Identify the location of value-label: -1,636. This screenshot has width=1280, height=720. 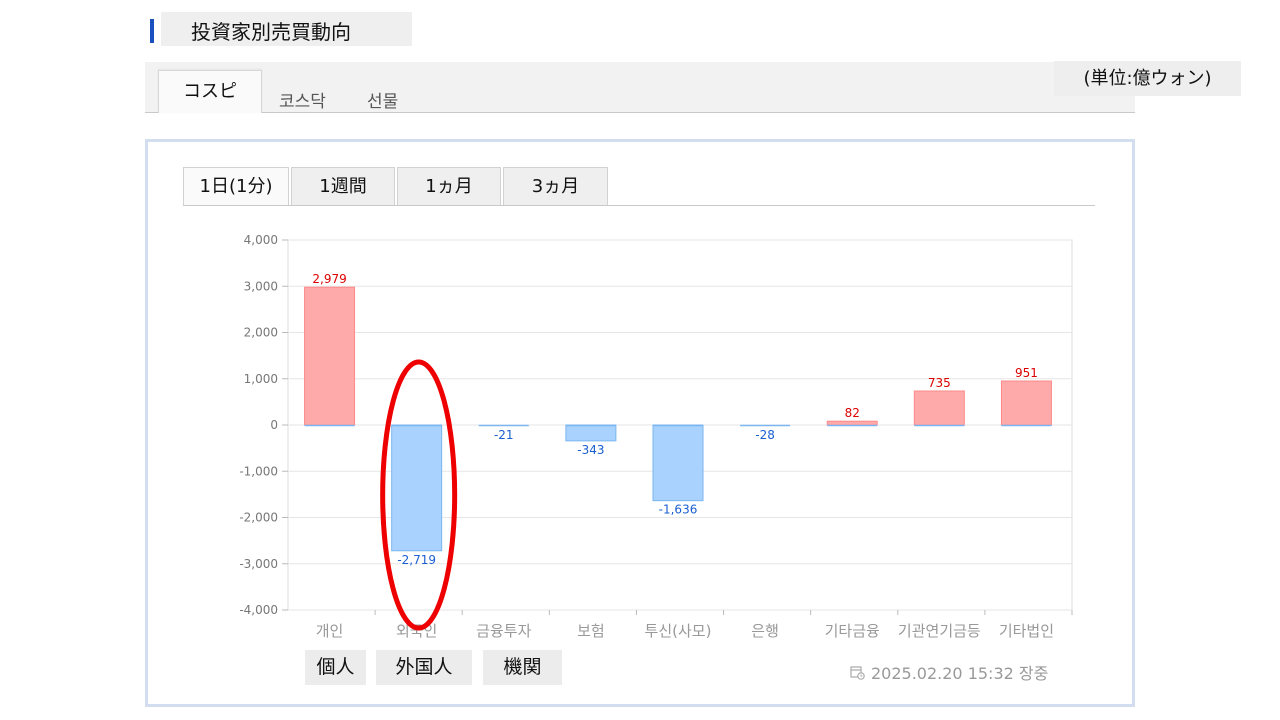
(678, 510).